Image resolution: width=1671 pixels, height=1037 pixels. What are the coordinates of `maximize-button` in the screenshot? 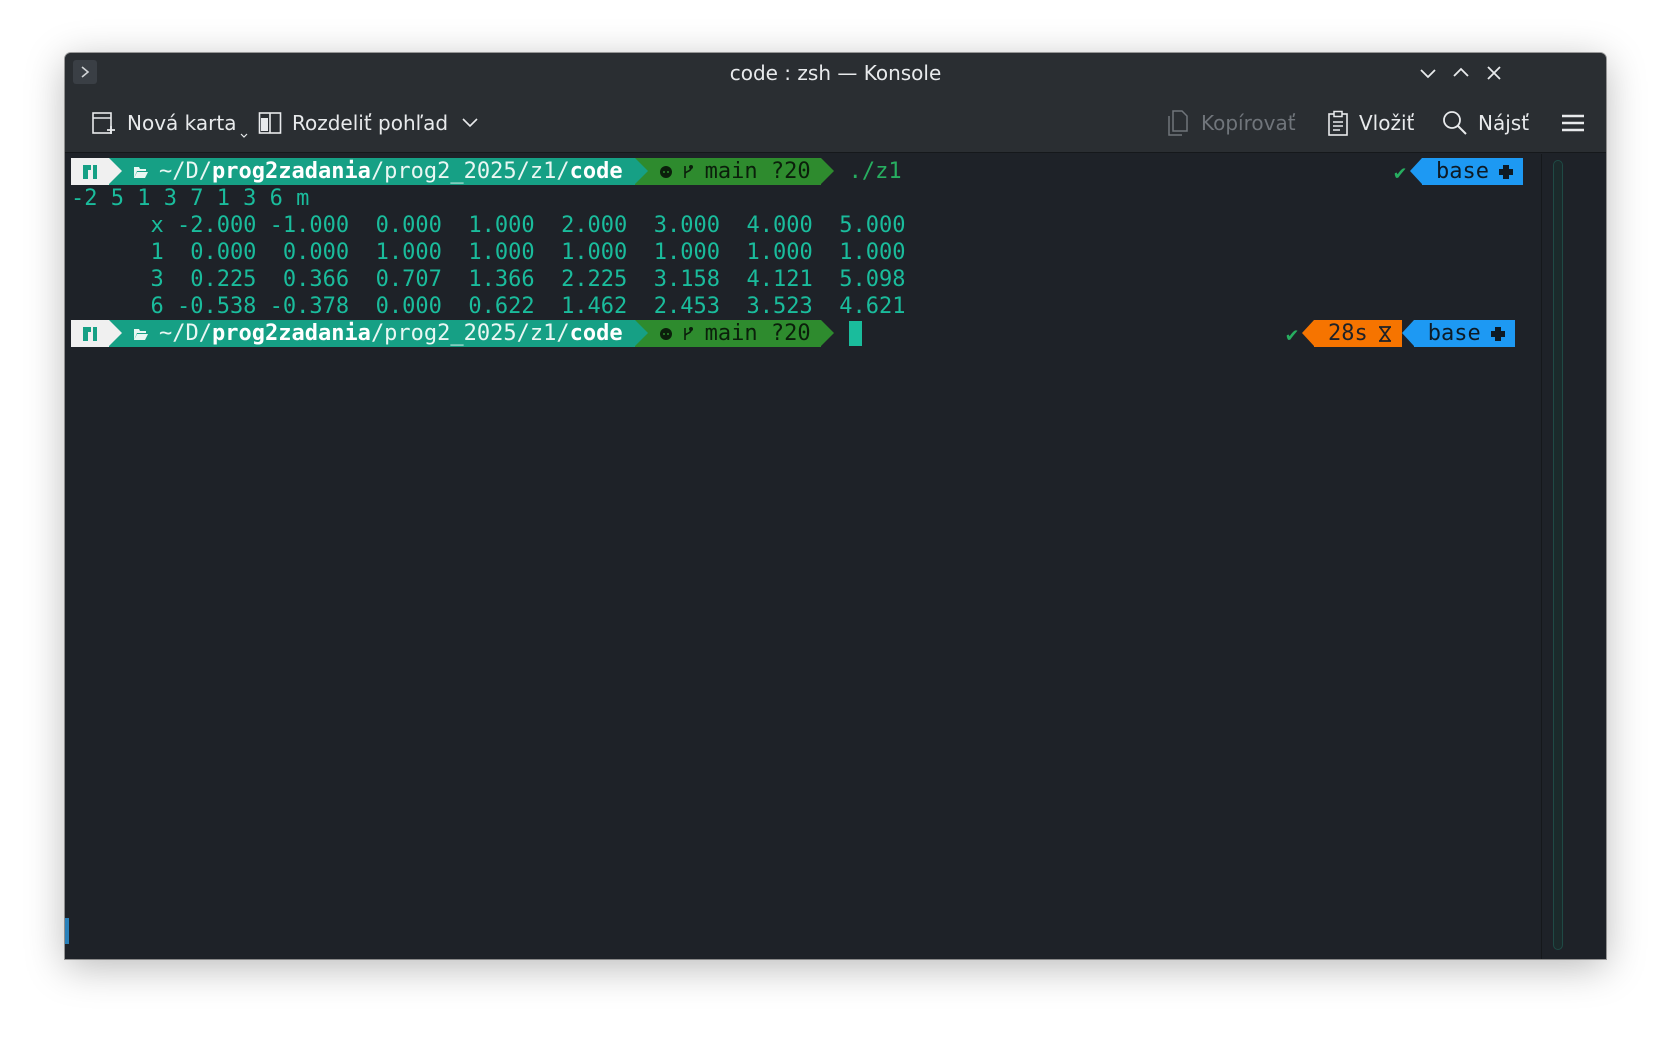 It's located at (1461, 73).